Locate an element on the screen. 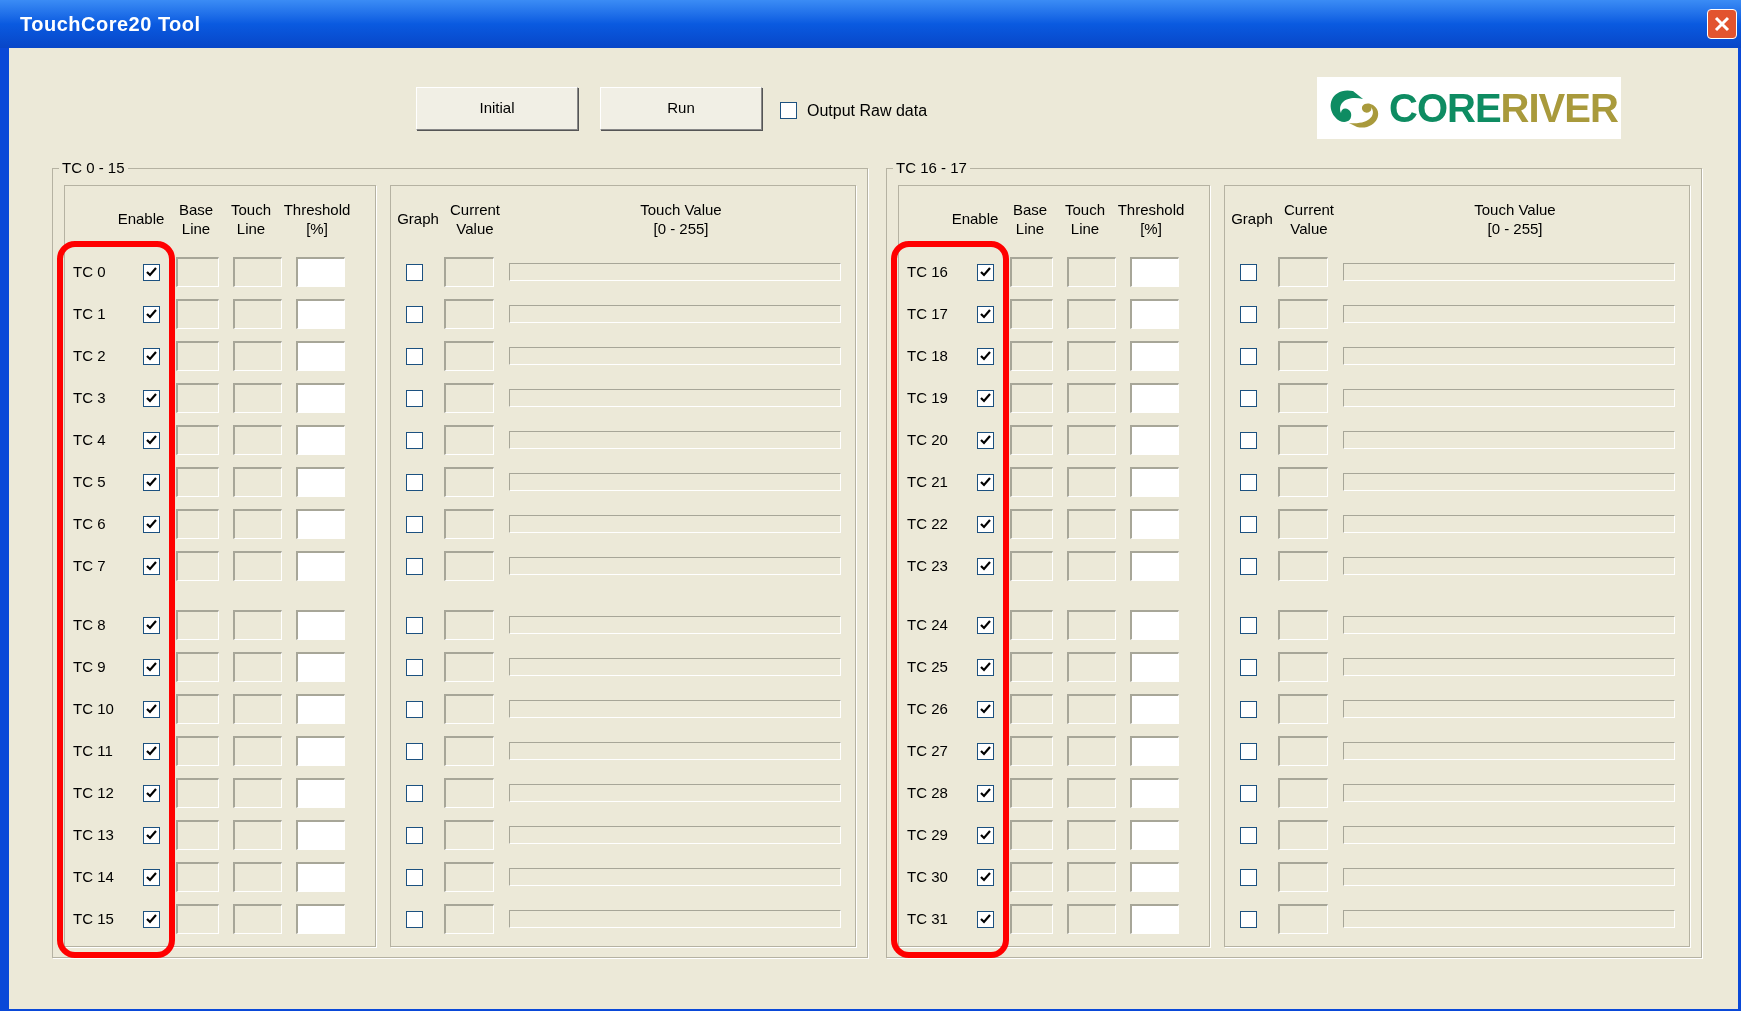 The width and height of the screenshot is (1741, 1011). close-button is located at coordinates (1722, 24).